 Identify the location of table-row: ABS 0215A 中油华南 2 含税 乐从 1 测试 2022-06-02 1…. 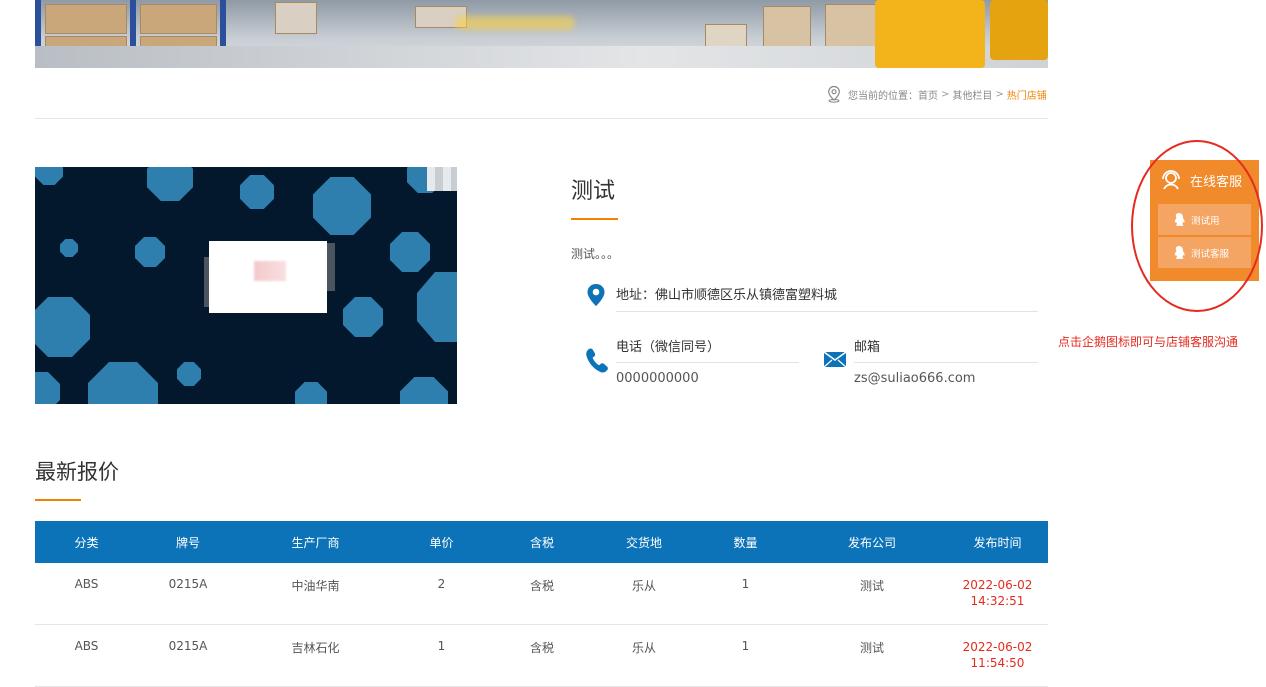
(541, 594).